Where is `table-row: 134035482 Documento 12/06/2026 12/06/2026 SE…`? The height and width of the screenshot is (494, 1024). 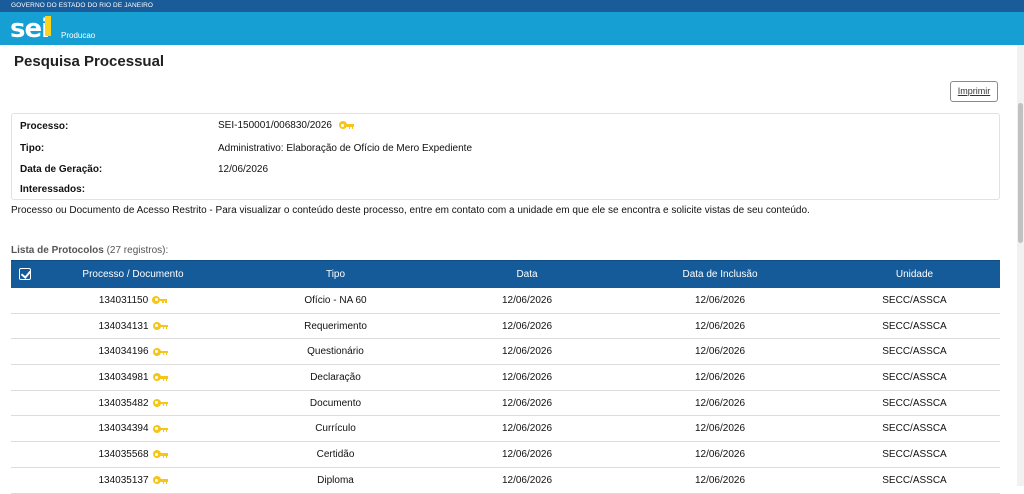 table-row: 134035482 Documento 12/06/2026 12/06/2026 SE… is located at coordinates (505, 403).